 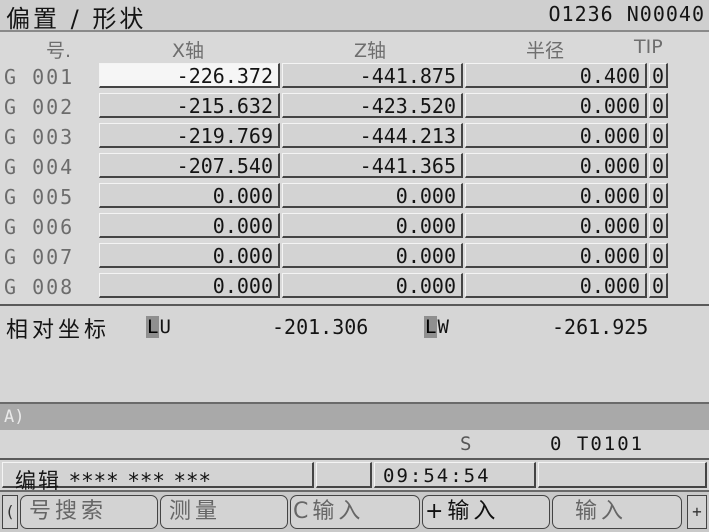 I want to click on column-header-radius: 半径, so click(x=545, y=51).